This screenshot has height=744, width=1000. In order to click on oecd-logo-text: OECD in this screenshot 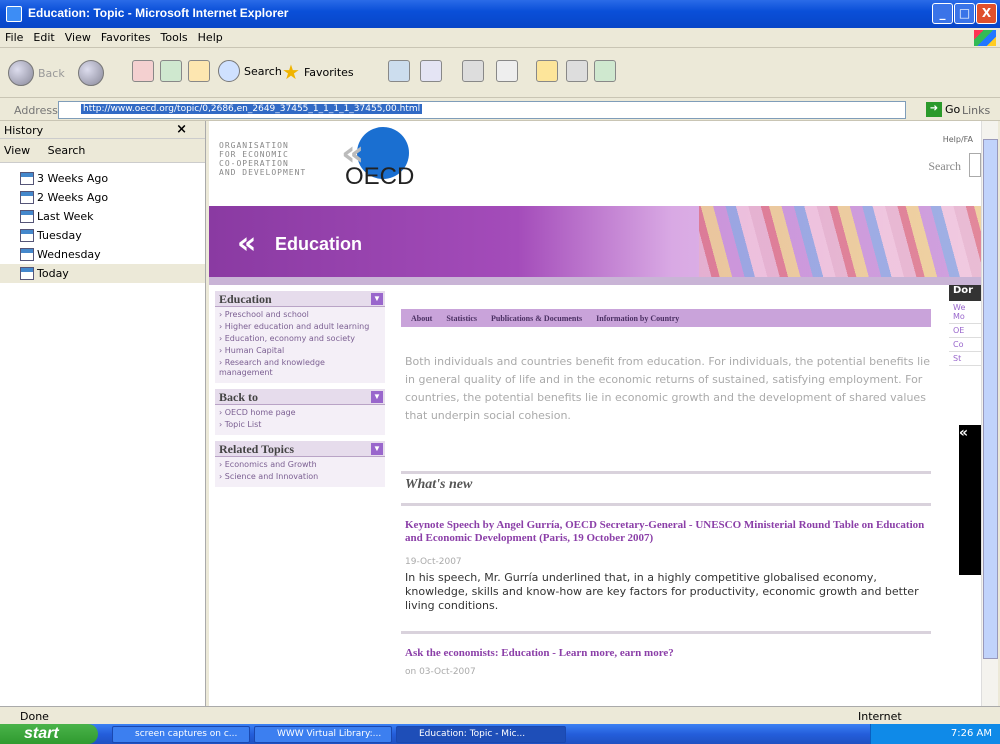, I will do `click(379, 177)`.